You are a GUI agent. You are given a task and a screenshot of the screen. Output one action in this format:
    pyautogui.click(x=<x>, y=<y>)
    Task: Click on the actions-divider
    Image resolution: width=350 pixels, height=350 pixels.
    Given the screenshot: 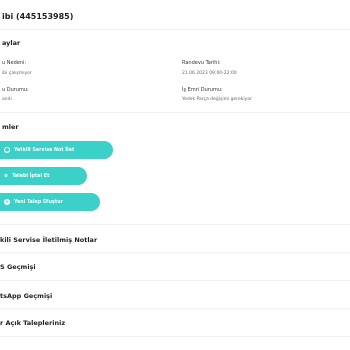 What is the action you would take?
    pyautogui.click(x=175, y=224)
    